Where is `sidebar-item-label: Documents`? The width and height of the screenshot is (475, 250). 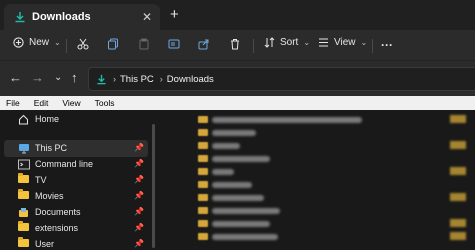
sidebar-item-label: Documents is located at coordinates (58, 212).